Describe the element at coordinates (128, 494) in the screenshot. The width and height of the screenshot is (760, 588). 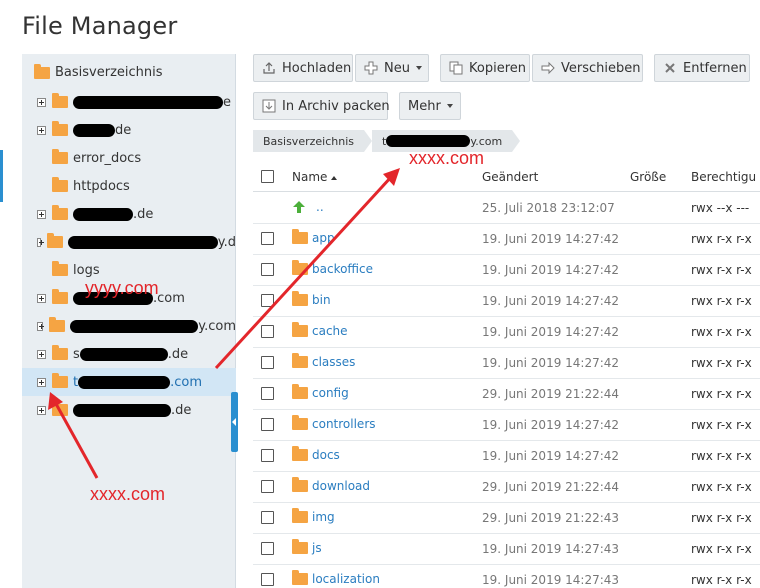
I see `annotation-bottom-label: xxxx.com` at that location.